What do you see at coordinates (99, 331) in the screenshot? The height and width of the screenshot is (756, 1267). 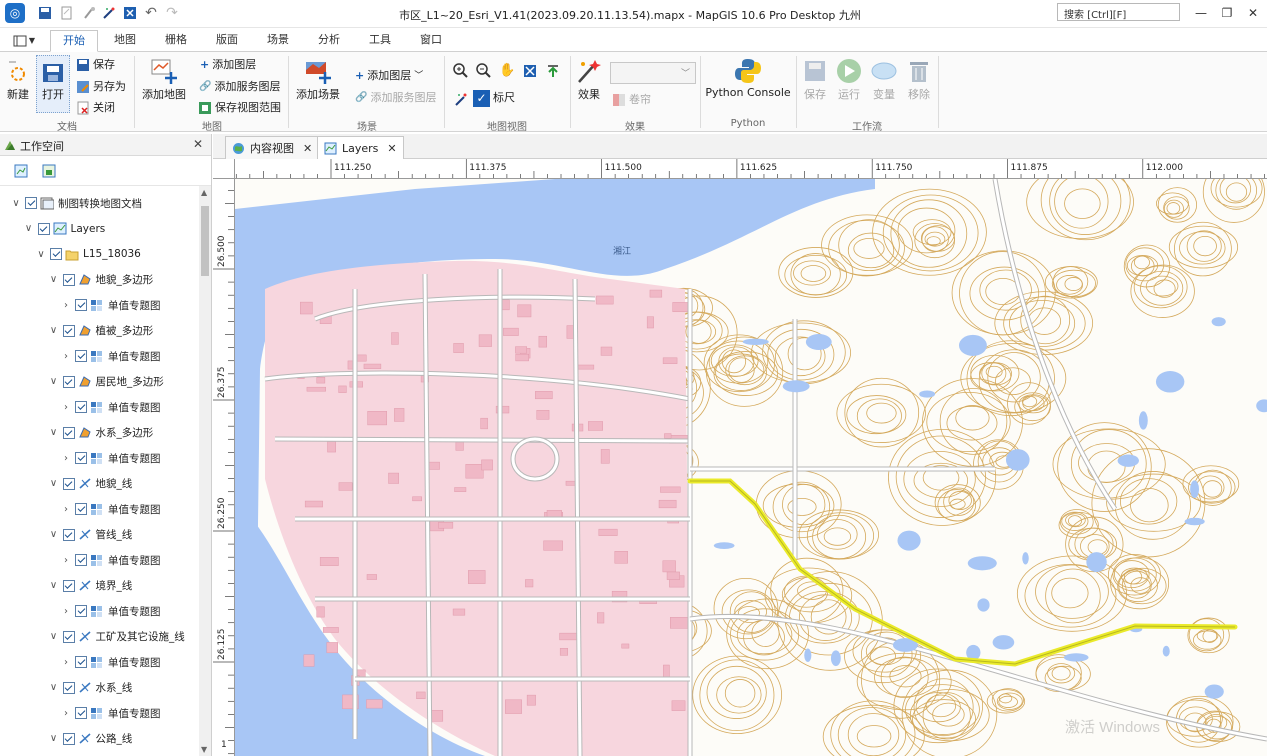 I see `tree-item: ∨ 植被_多边形` at bounding box center [99, 331].